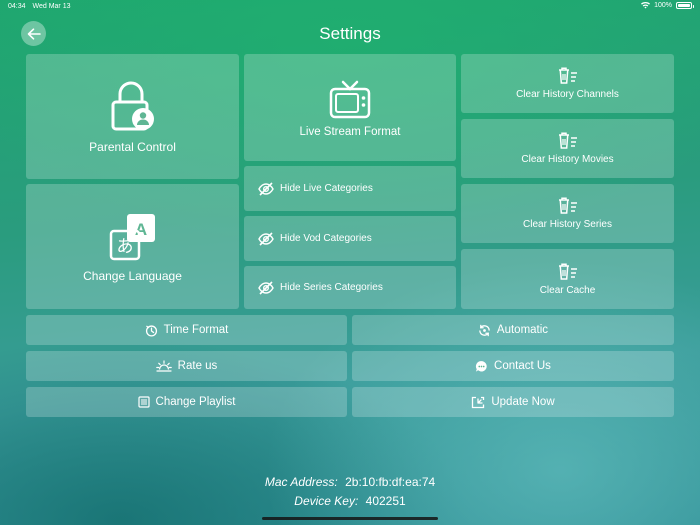 Image resolution: width=700 pixels, height=525 pixels. I want to click on time-format-label: Time Format, so click(196, 330).